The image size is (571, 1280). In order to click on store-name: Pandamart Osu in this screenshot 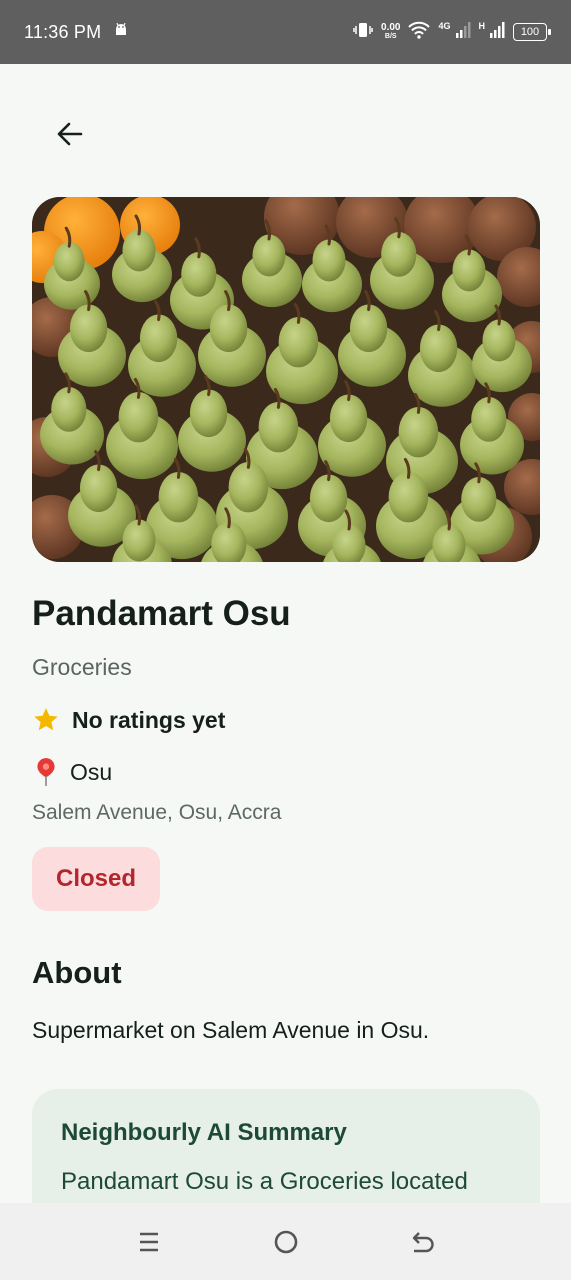, I will do `click(161, 613)`.